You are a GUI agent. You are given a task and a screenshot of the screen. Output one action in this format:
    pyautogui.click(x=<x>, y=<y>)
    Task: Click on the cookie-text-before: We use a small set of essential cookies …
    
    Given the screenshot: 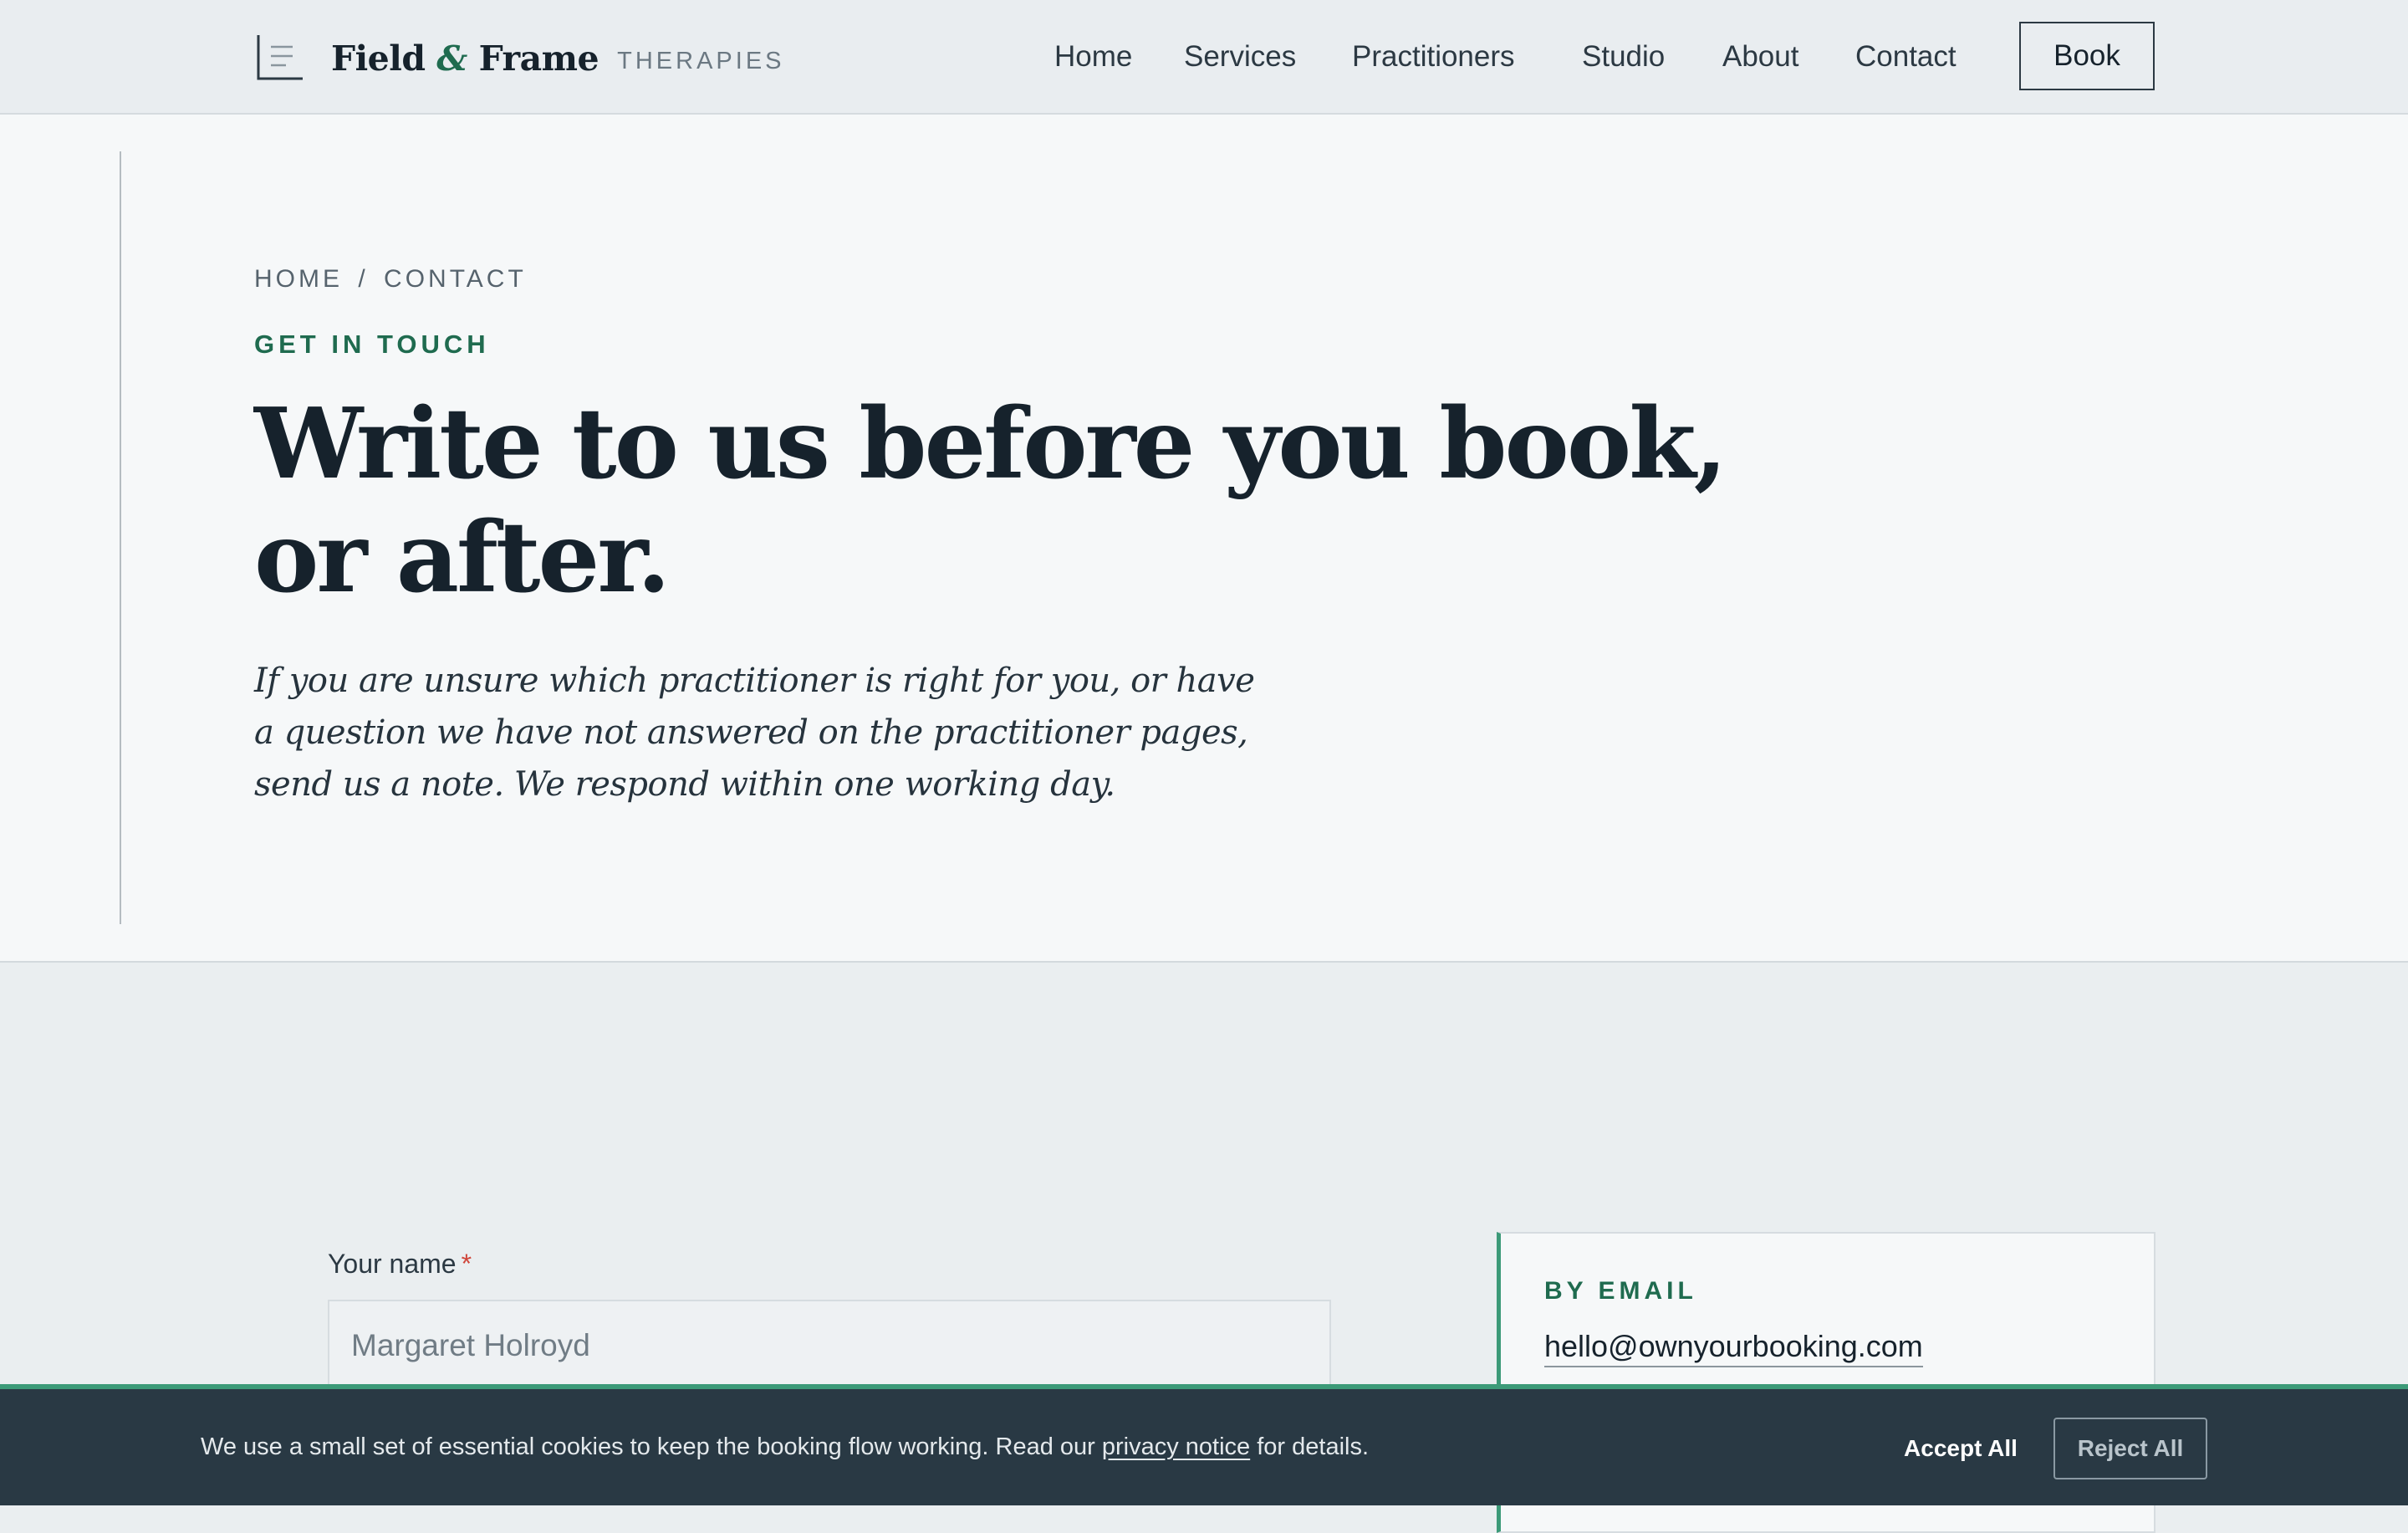 What is the action you would take?
    pyautogui.click(x=652, y=1446)
    